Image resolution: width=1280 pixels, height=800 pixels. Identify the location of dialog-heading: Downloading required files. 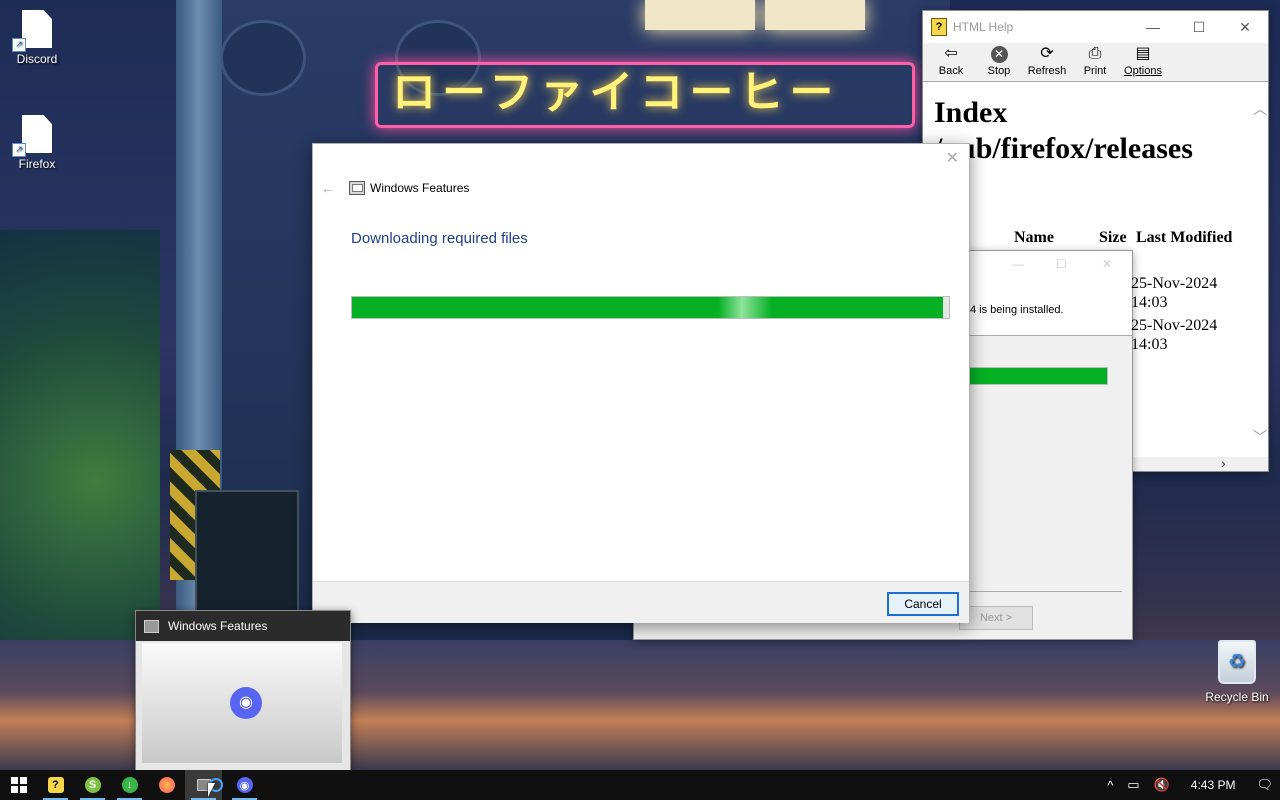
(439, 238).